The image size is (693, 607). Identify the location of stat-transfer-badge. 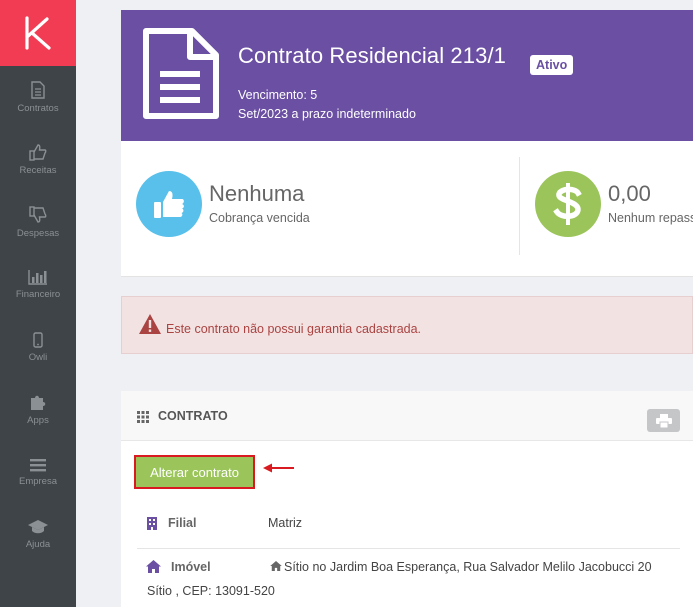
(568, 204).